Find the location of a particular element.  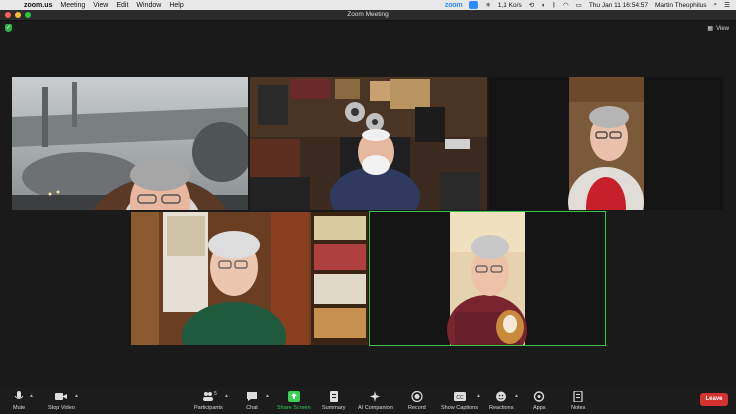

spotlight-icon: ⌕ is located at coordinates (716, 5).